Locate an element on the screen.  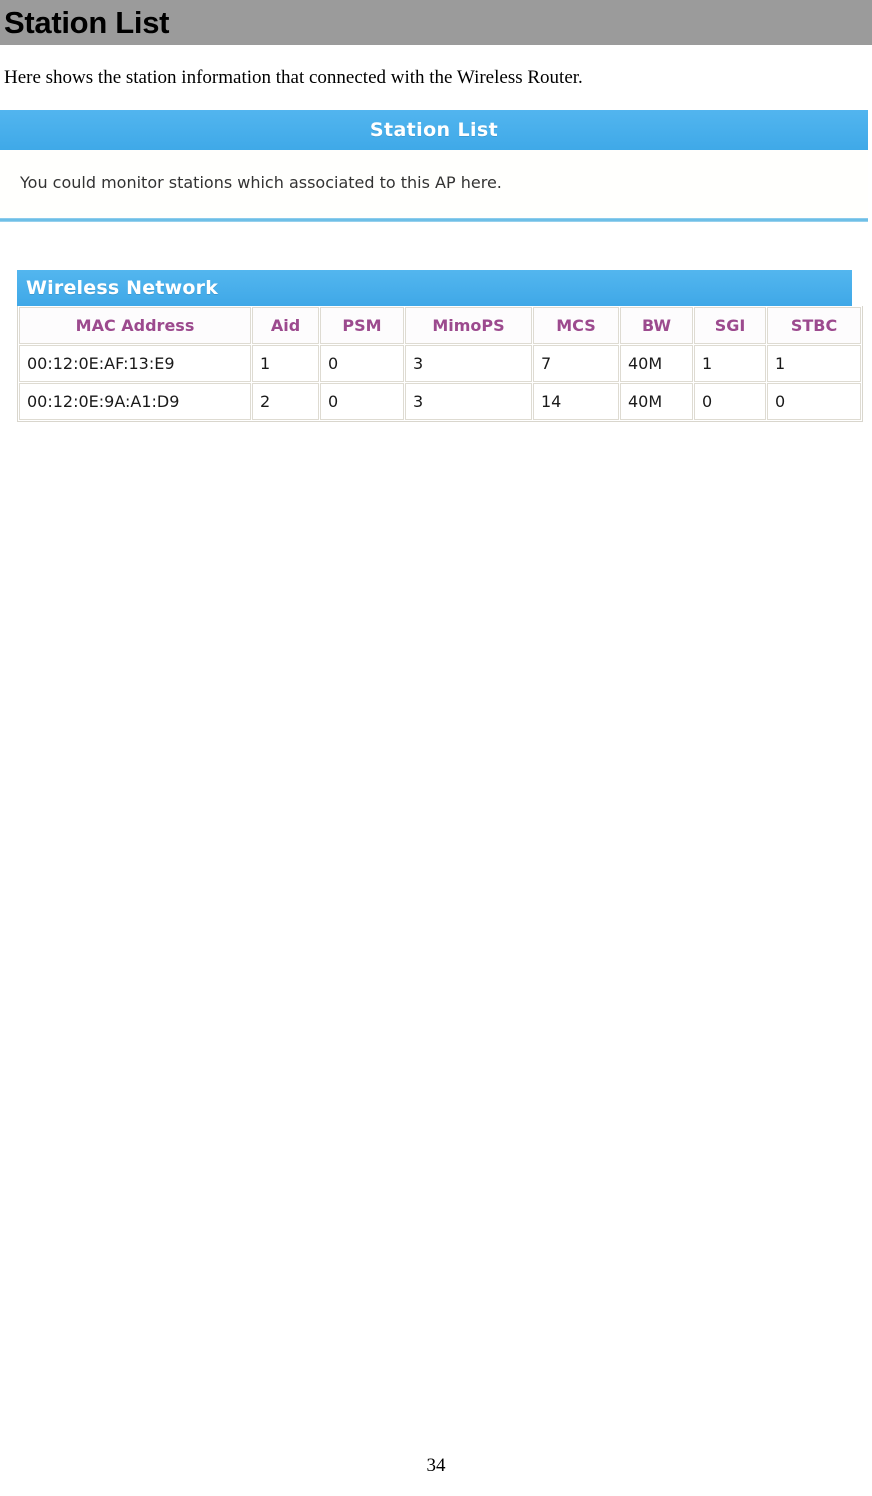
panel-banner: Station List is located at coordinates (434, 130).